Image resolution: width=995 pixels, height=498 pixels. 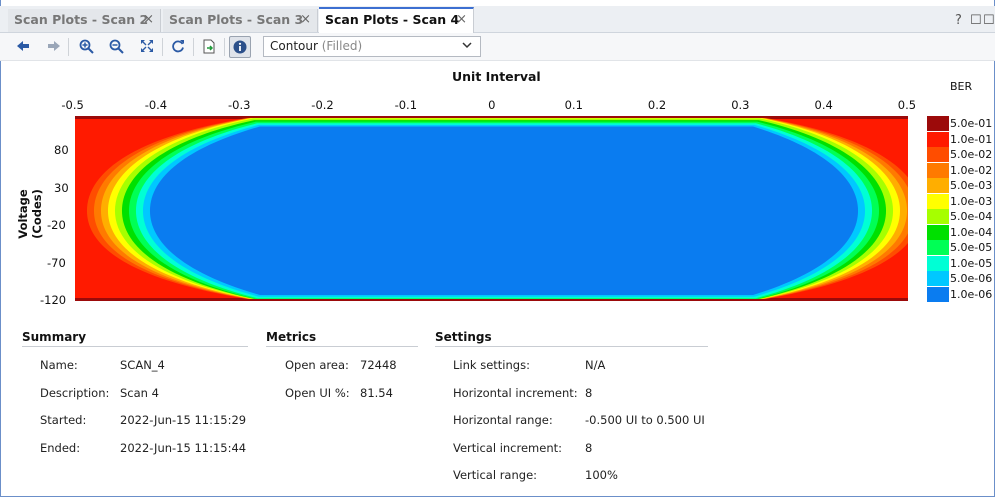 What do you see at coordinates (961, 86) in the screenshot?
I see `legend-title: BER` at bounding box center [961, 86].